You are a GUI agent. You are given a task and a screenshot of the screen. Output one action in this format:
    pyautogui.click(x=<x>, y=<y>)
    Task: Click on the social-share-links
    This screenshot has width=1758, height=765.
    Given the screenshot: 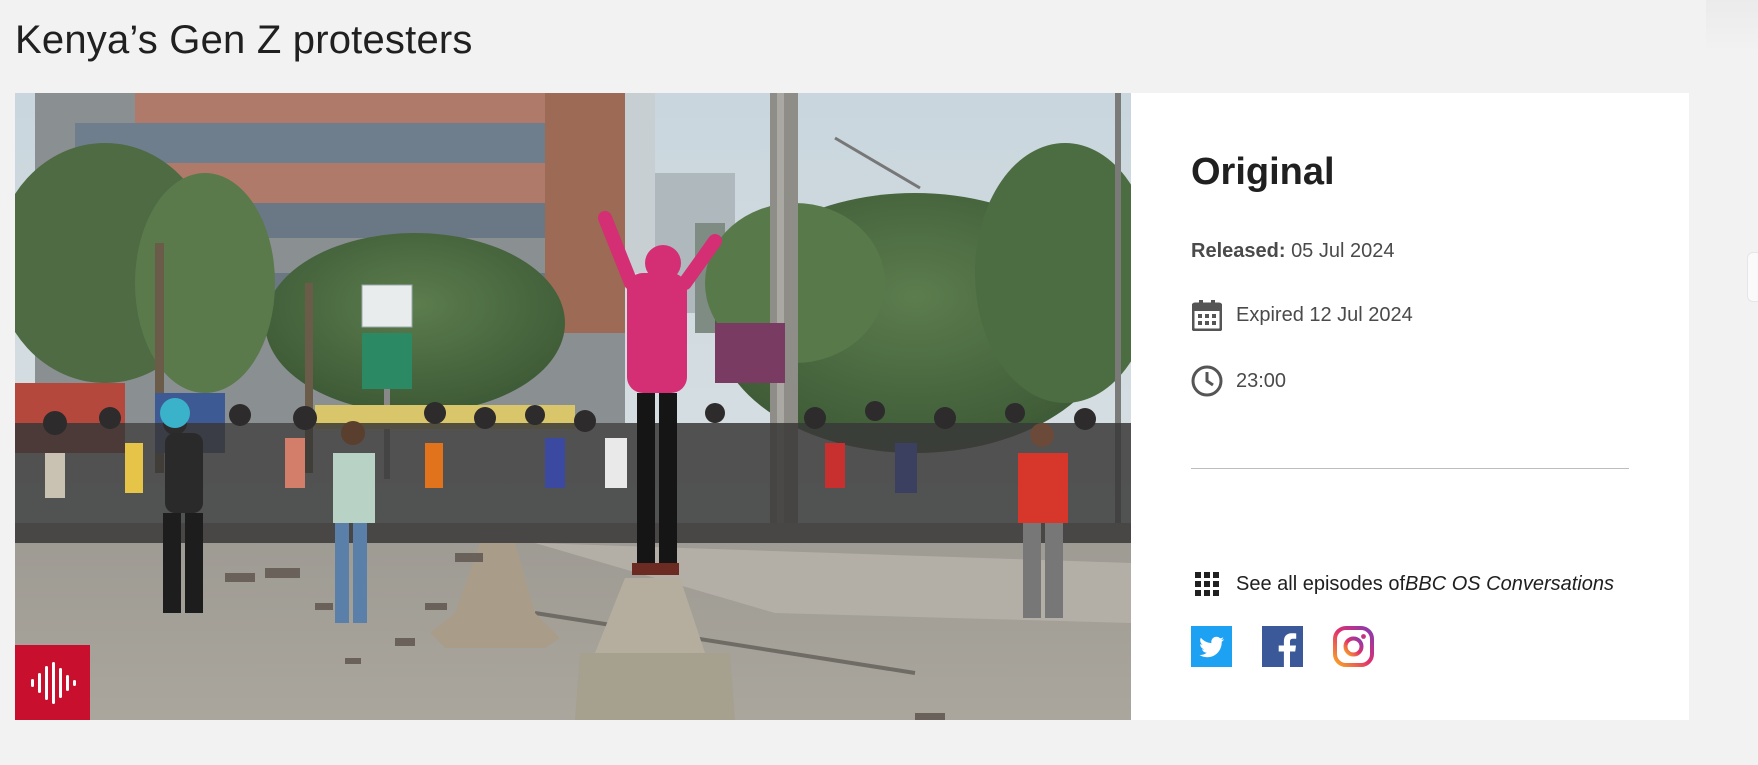 What is the action you would take?
    pyautogui.click(x=1297, y=646)
    